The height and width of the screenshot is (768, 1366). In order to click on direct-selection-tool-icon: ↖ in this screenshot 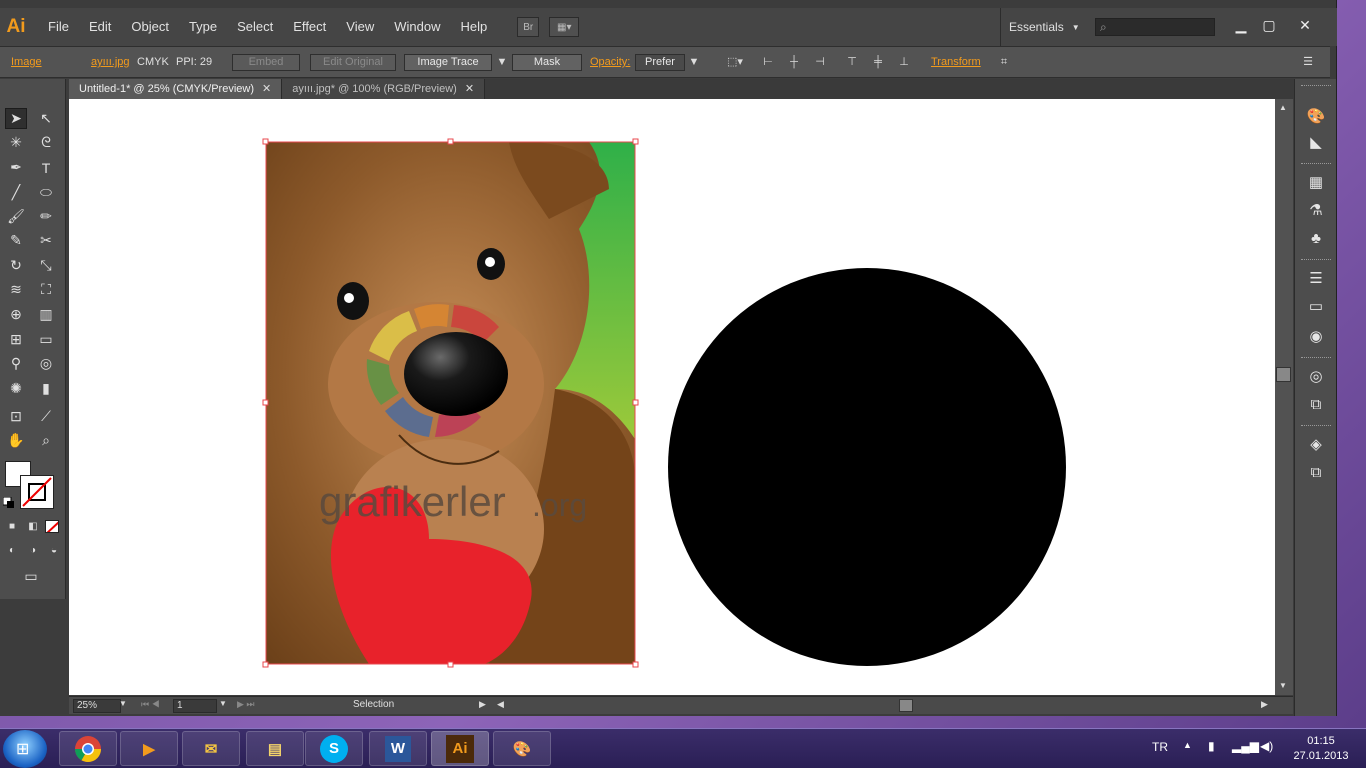, I will do `click(46, 118)`.